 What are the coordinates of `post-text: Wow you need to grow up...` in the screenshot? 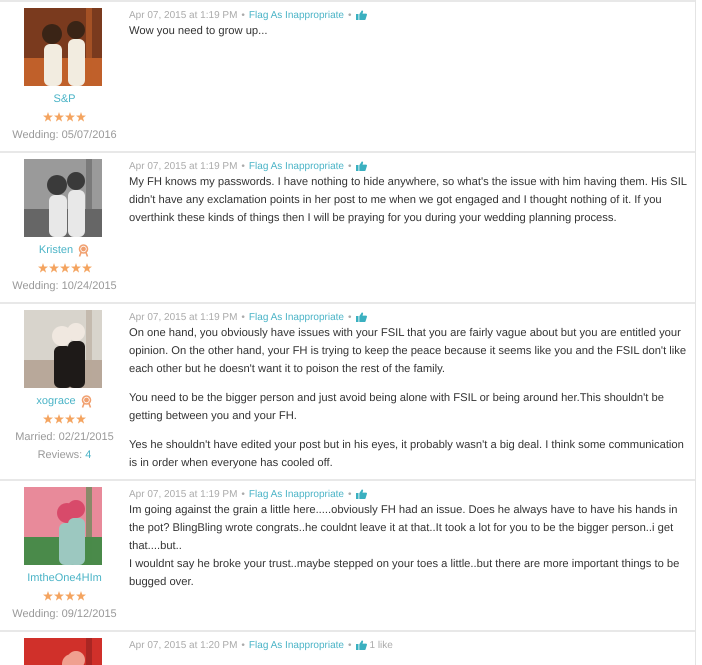 It's located at (198, 31).